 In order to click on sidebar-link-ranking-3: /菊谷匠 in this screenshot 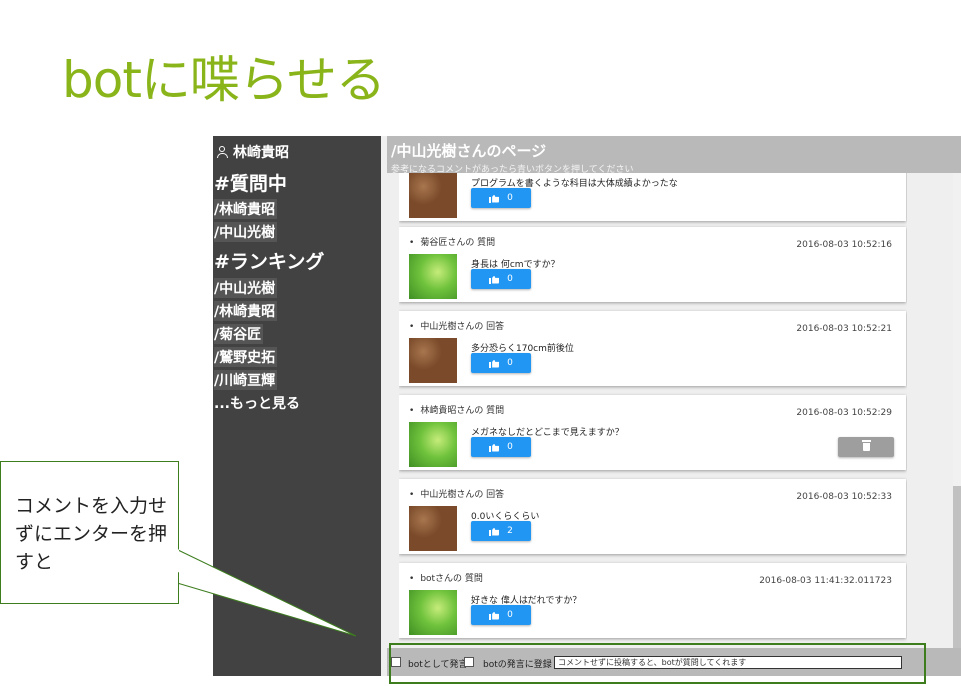, I will do `click(239, 334)`.